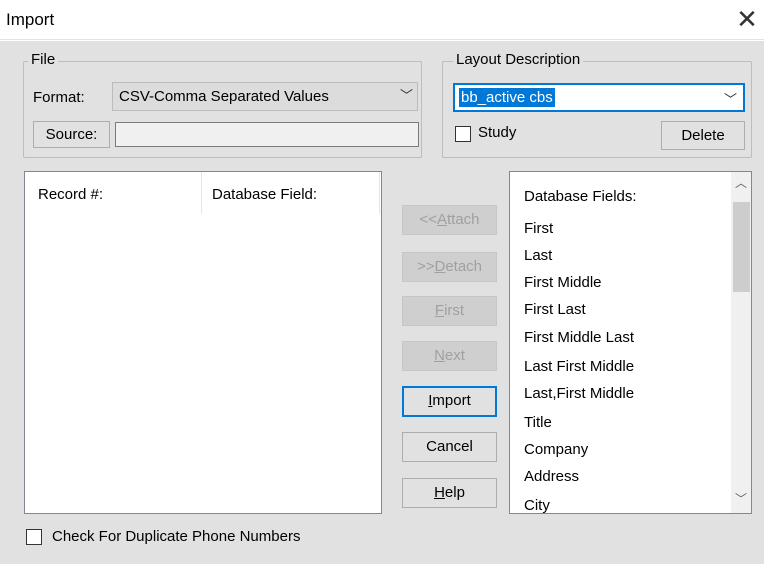  I want to click on layout-group-legend: Layout Description, so click(518, 59).